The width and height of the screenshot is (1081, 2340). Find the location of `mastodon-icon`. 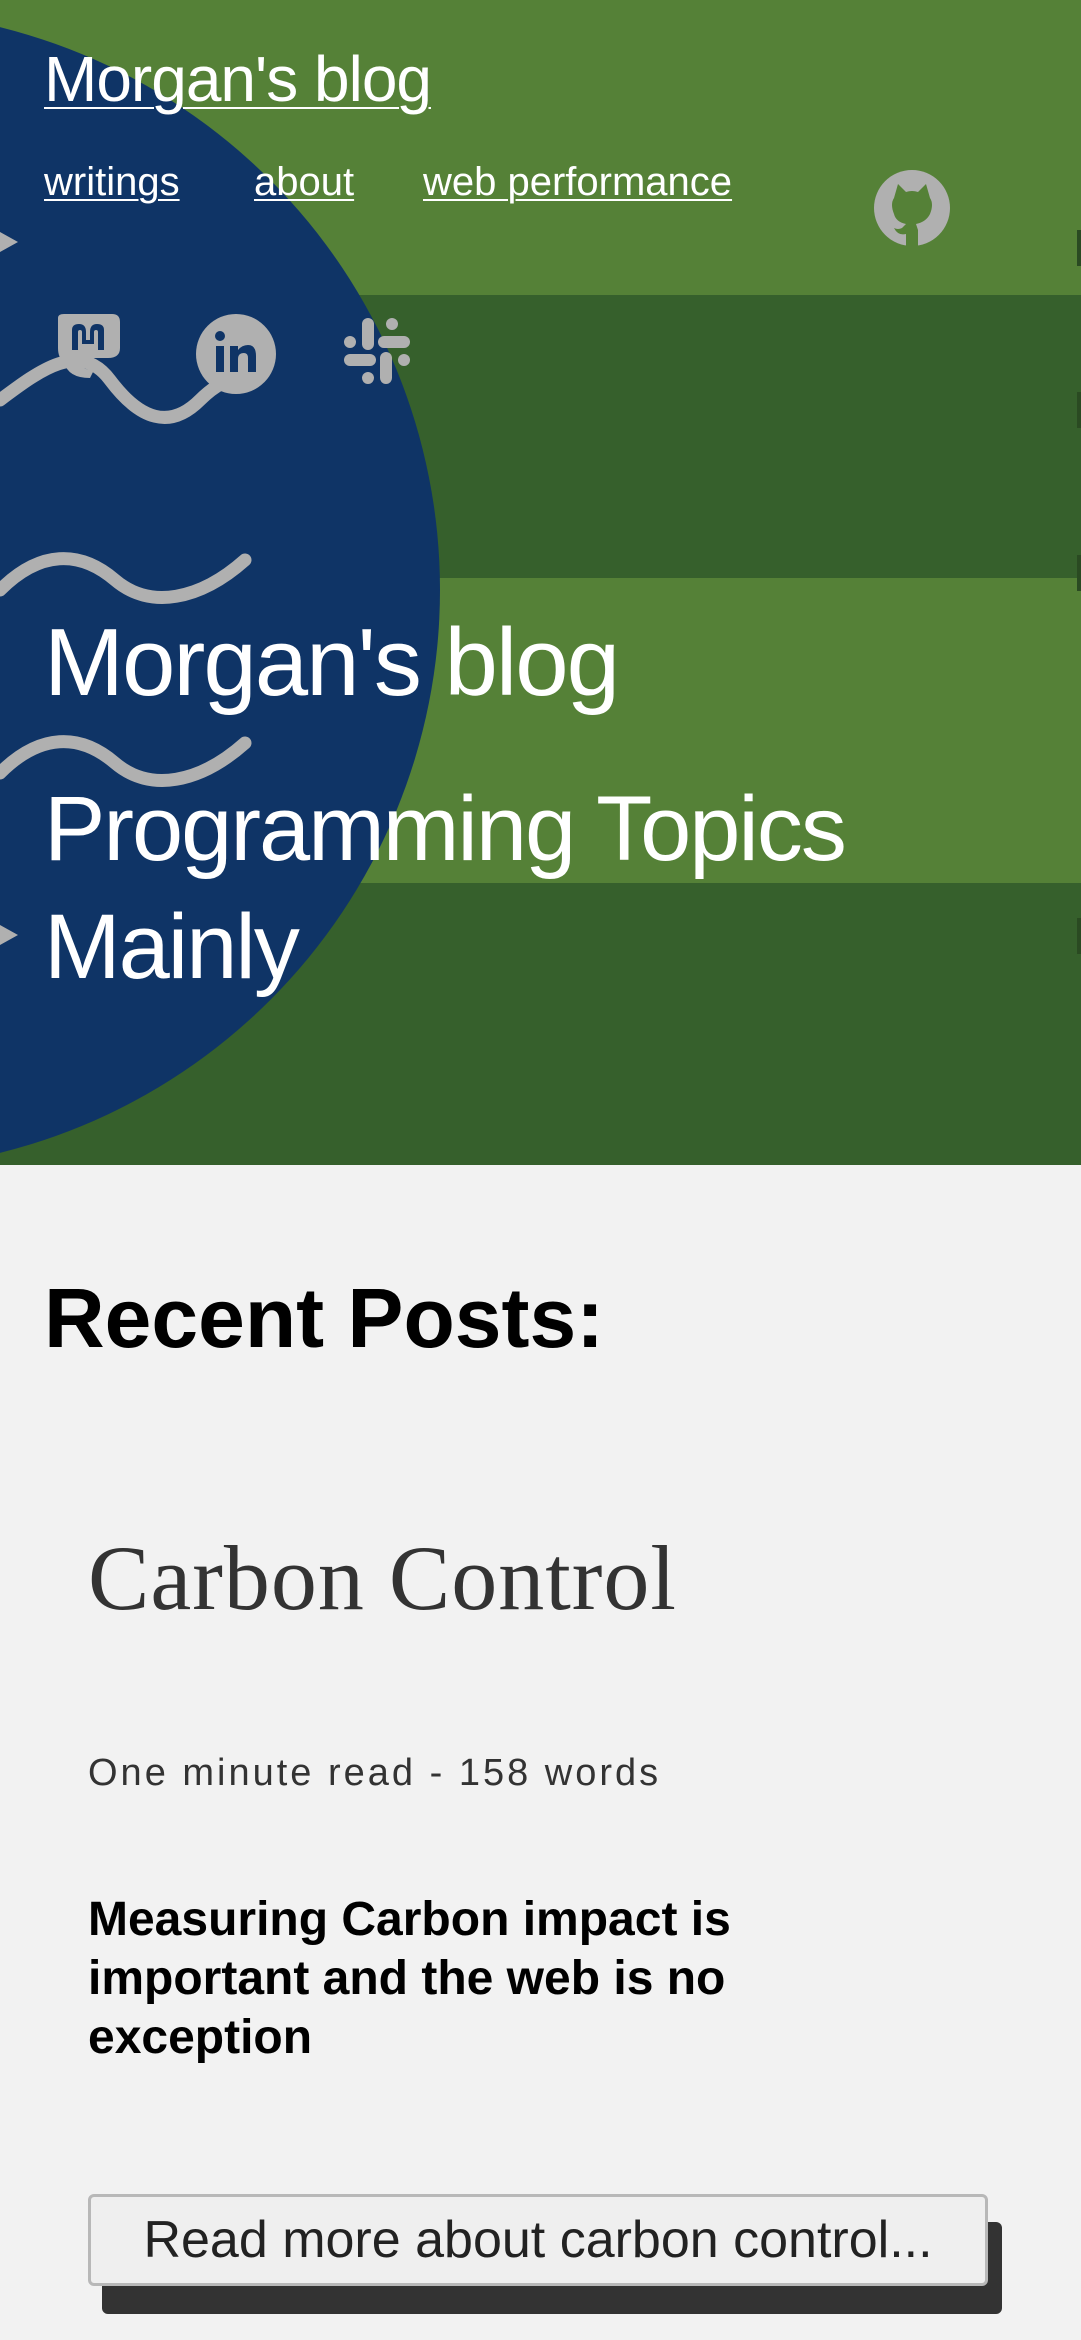

mastodon-icon is located at coordinates (88, 350).